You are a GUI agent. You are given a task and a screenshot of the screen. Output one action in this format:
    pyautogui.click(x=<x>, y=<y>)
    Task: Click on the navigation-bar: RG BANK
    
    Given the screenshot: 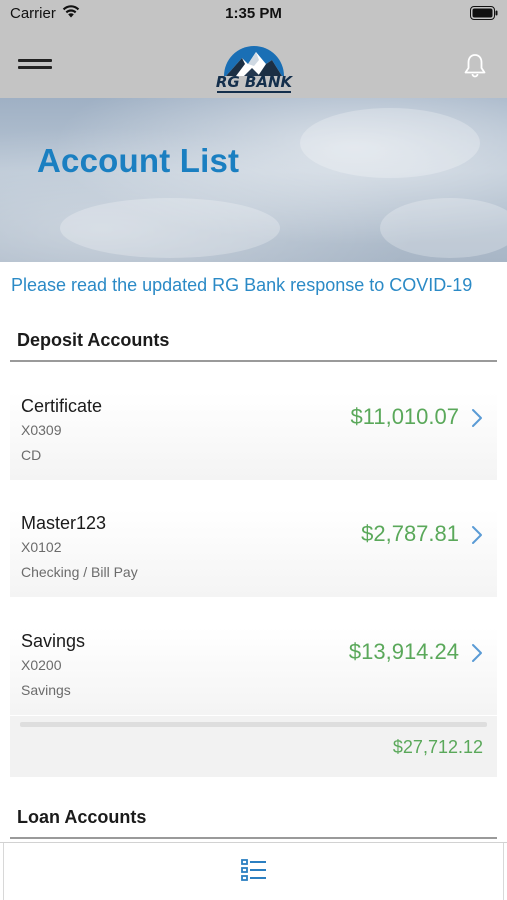 What is the action you would take?
    pyautogui.click(x=253, y=63)
    